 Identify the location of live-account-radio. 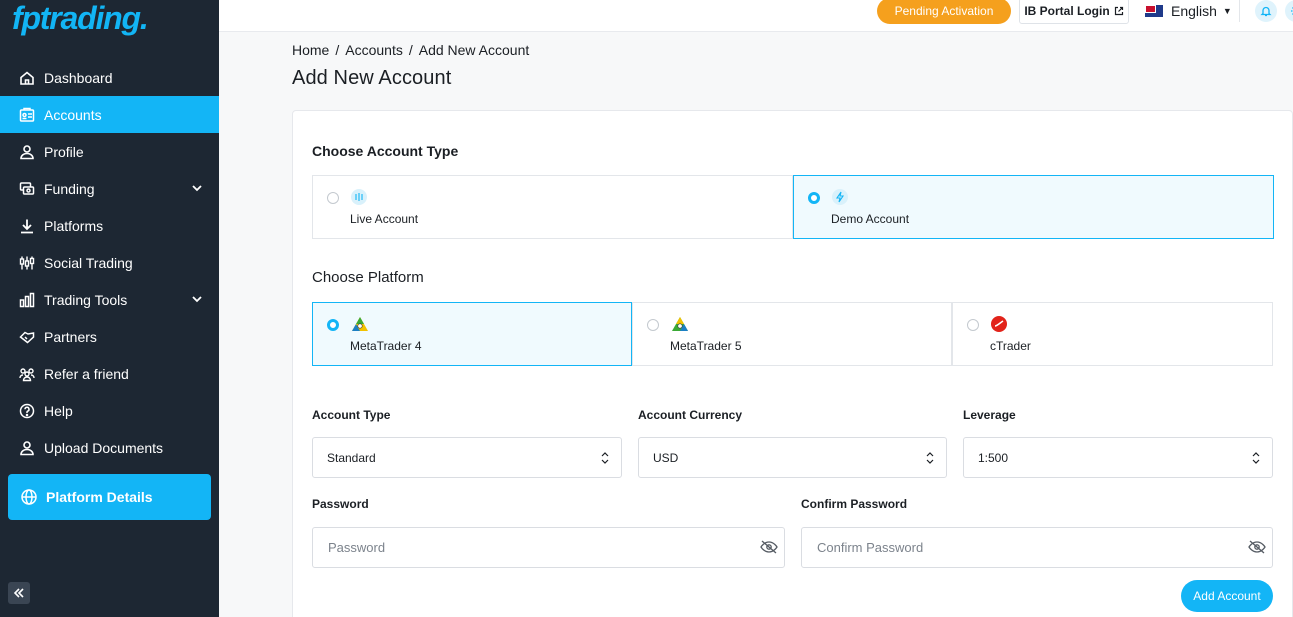
(333, 198).